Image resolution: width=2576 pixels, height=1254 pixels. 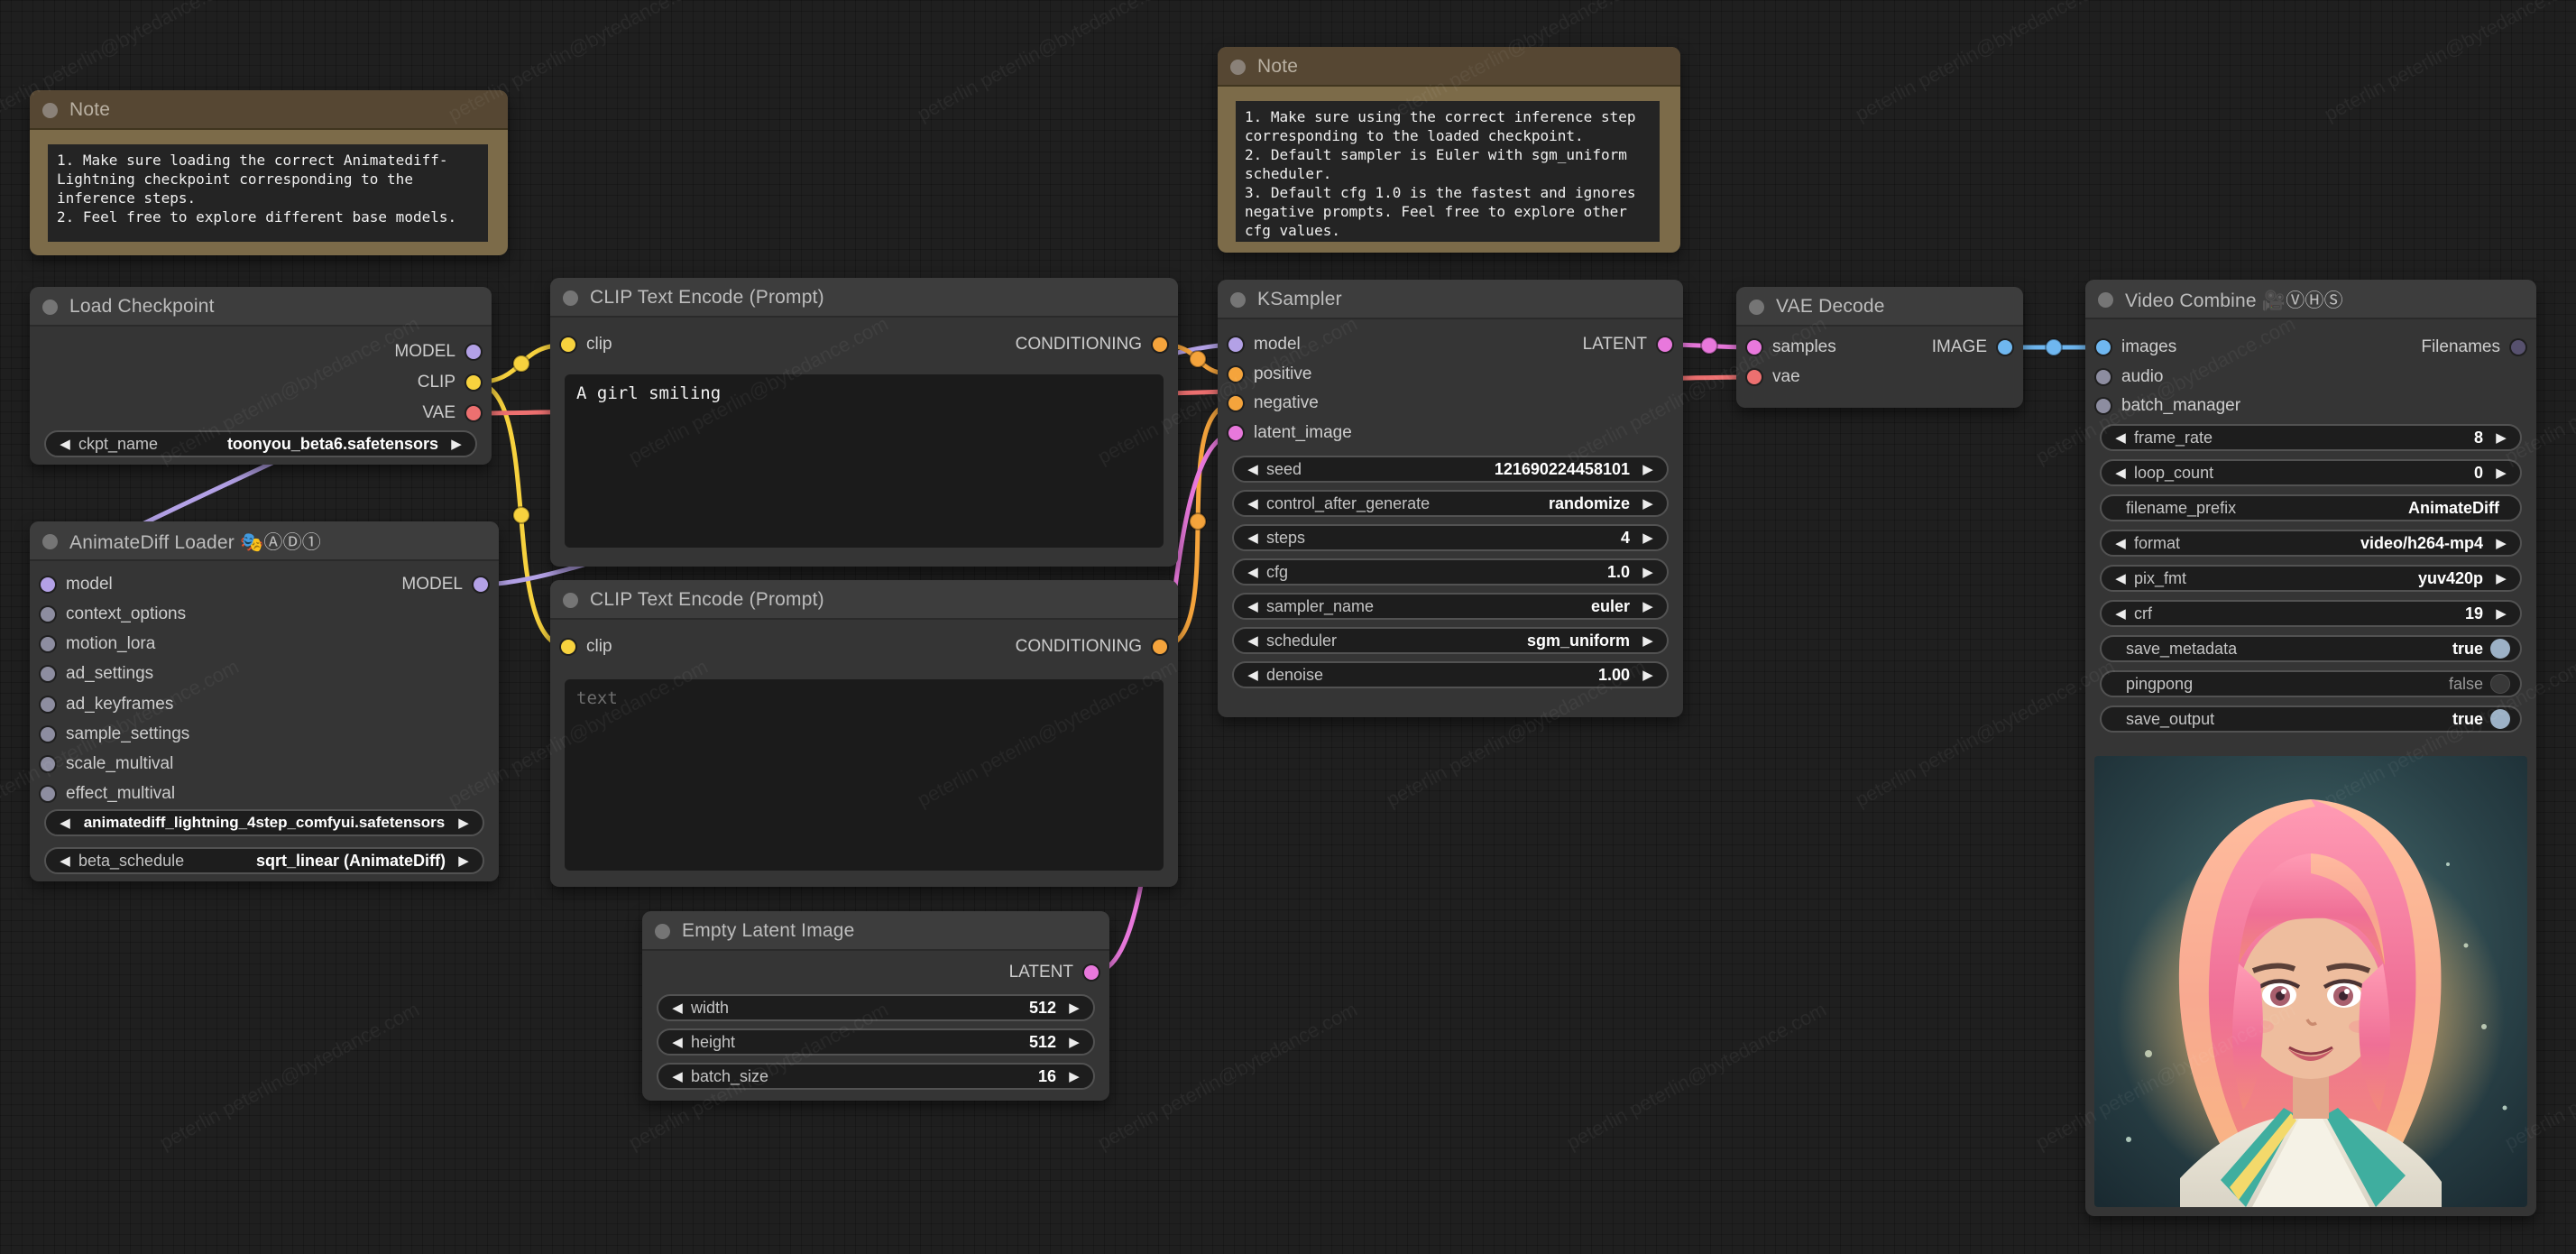 I want to click on widget-value: 121690224458101, so click(x=1563, y=469).